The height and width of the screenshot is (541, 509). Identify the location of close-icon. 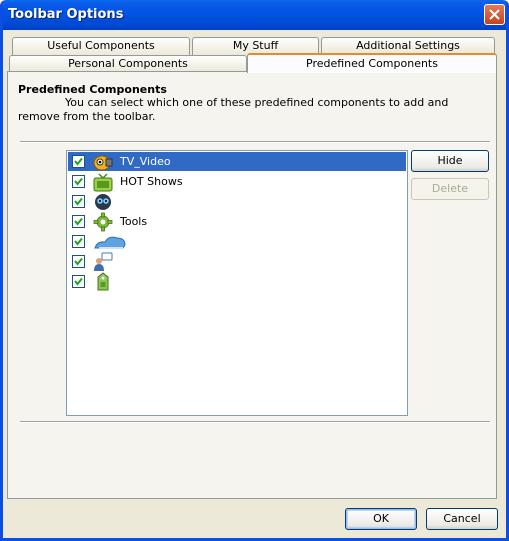
(494, 14).